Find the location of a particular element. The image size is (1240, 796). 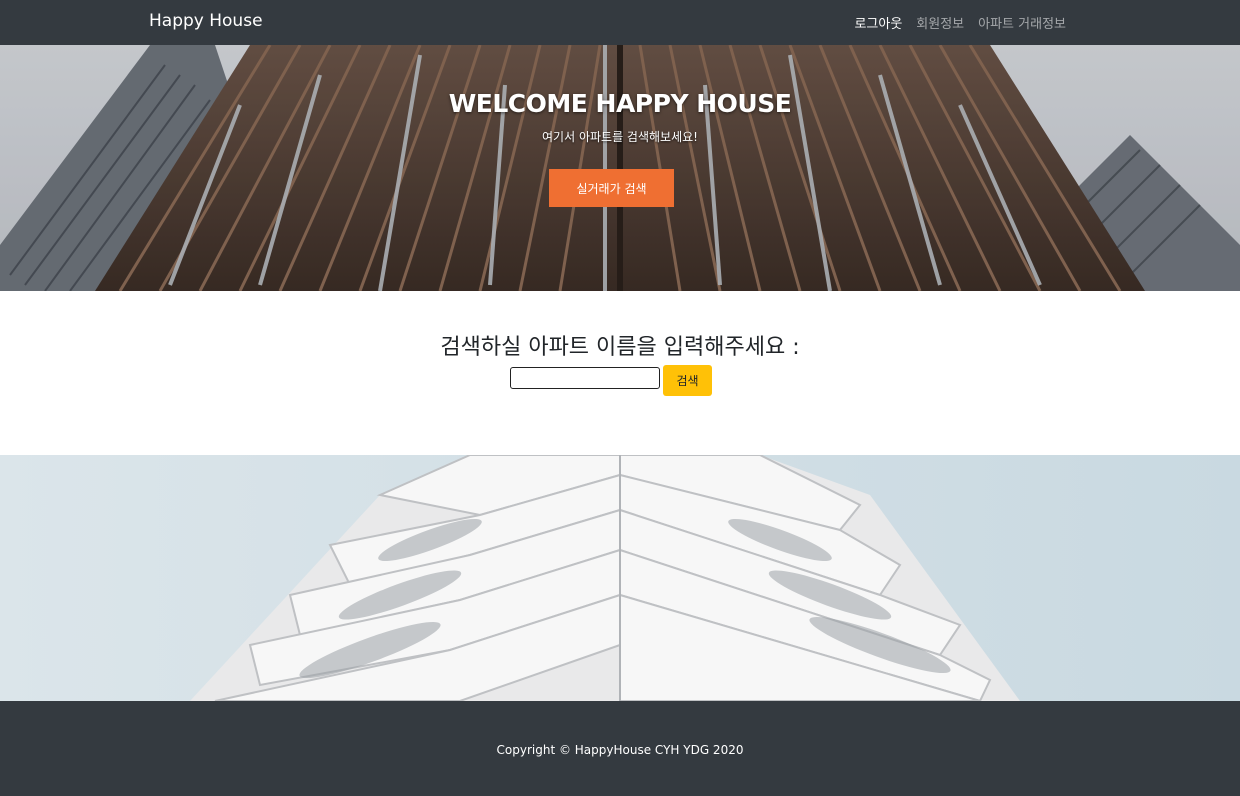

search-button: 검색 is located at coordinates (687, 380).